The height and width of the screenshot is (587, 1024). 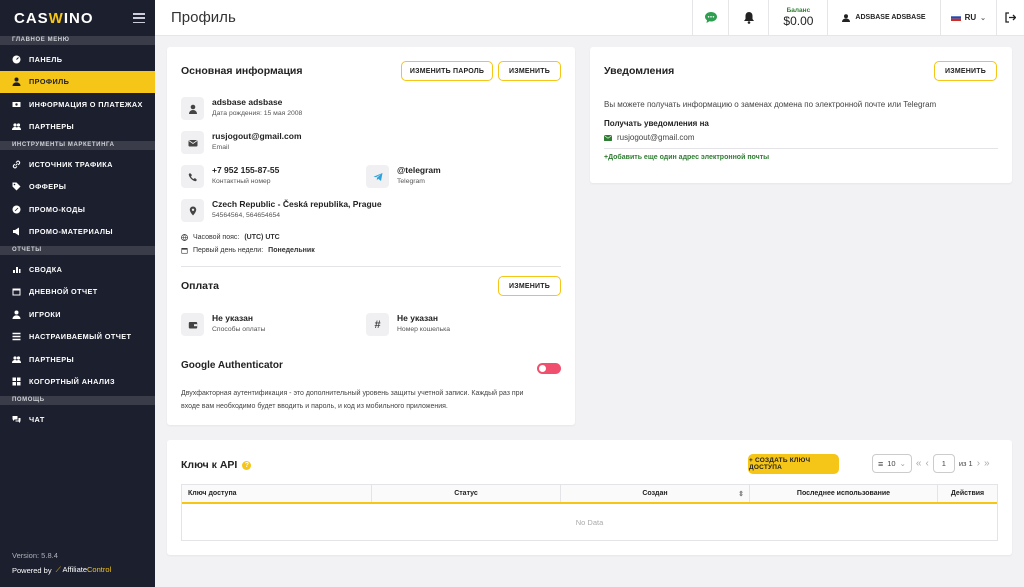 I want to click on wallet-number-label: Номер кошелька, so click(x=424, y=329).